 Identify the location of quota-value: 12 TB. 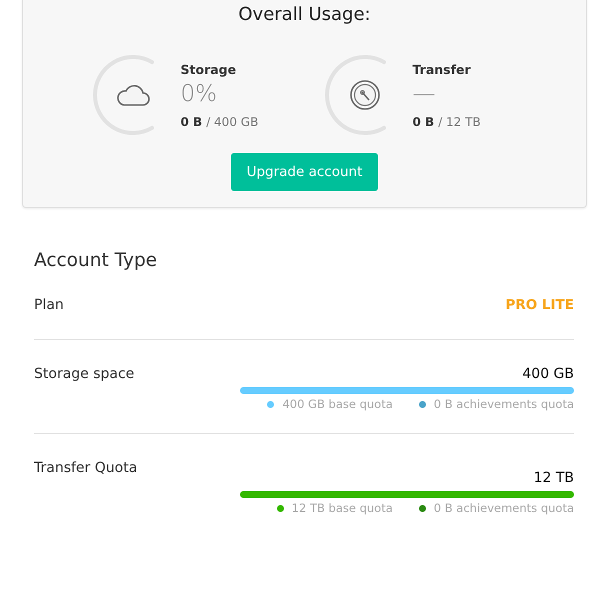
(554, 478).